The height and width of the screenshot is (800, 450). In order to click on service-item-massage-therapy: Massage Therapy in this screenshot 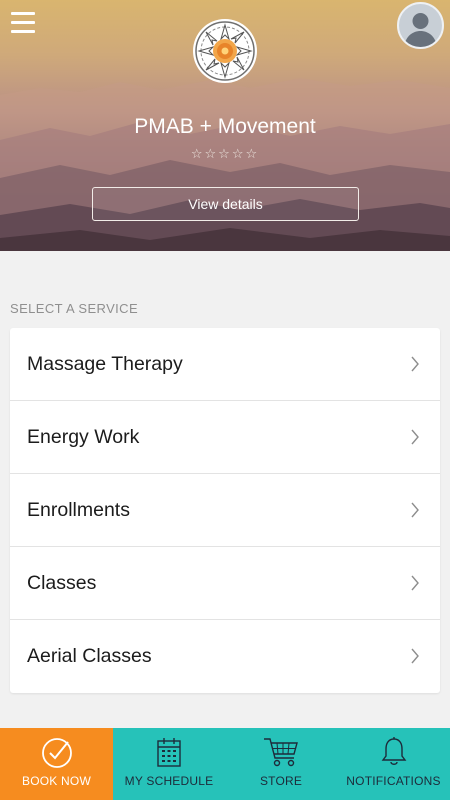, I will do `click(225, 364)`.